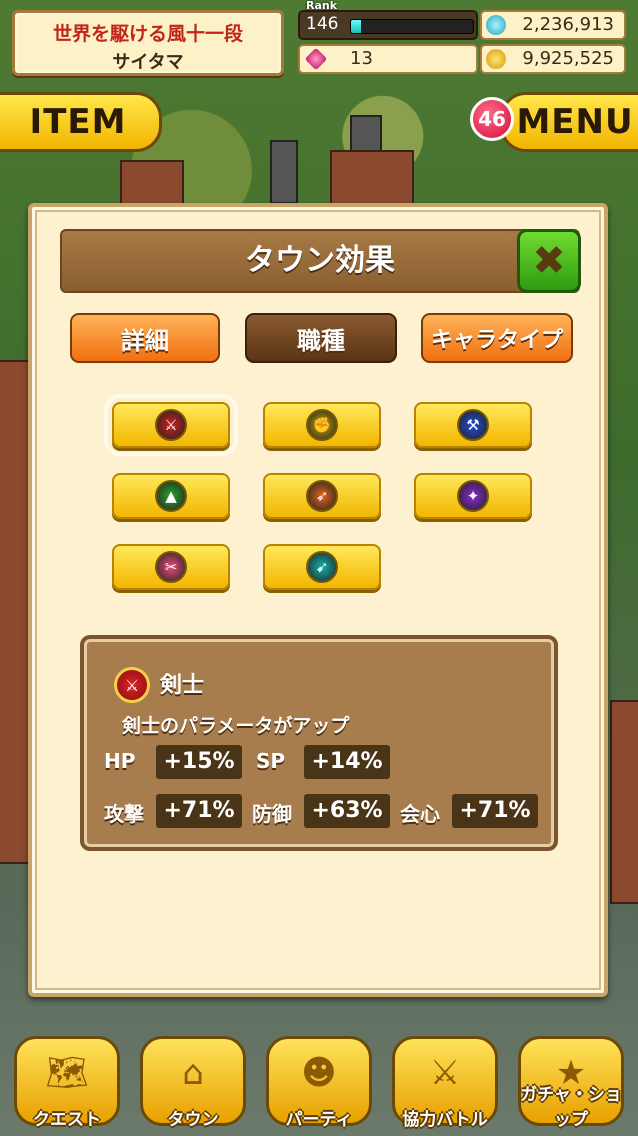 The height and width of the screenshot is (1136, 638). I want to click on axe-emblem-icon: ⚒, so click(473, 425).